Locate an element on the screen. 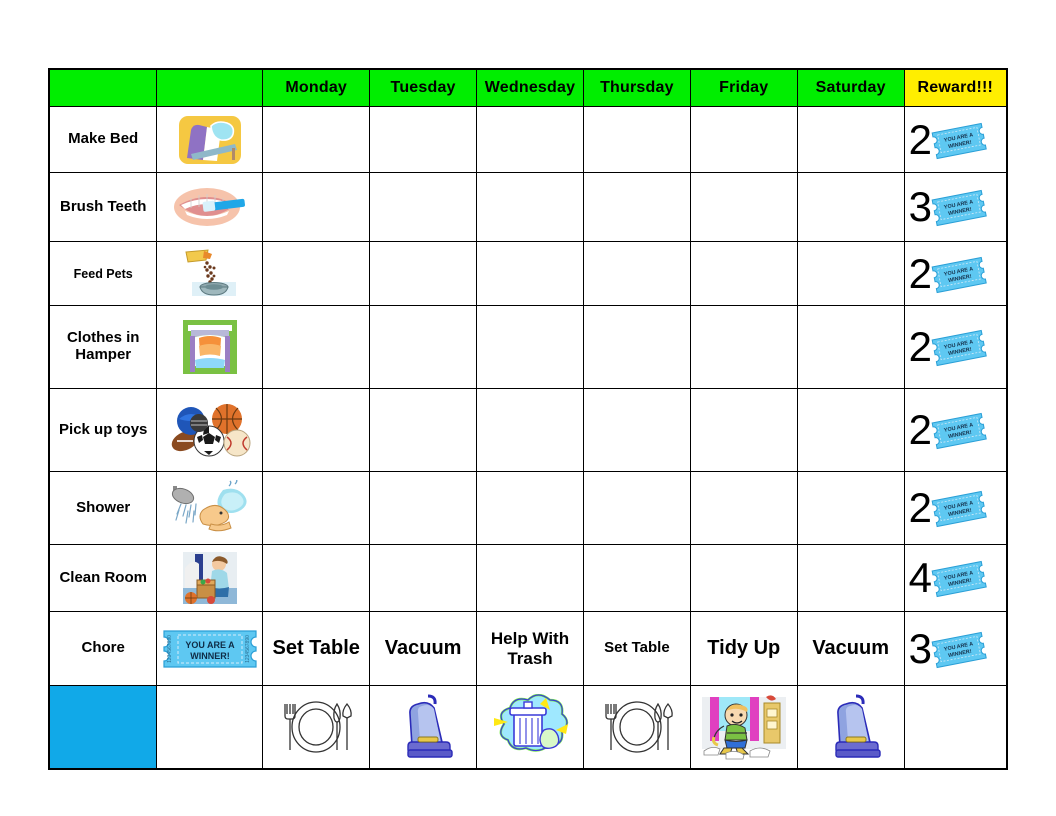  table-row: Make Bed 2 YOU ARE A WINNER! is located at coordinates (528, 139).